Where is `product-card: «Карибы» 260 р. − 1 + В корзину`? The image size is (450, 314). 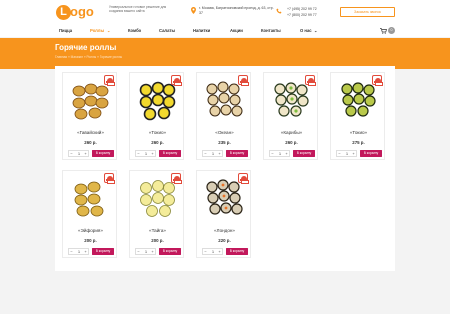 product-card: «Карибы» 260 р. − 1 + В корзину is located at coordinates (290, 116).